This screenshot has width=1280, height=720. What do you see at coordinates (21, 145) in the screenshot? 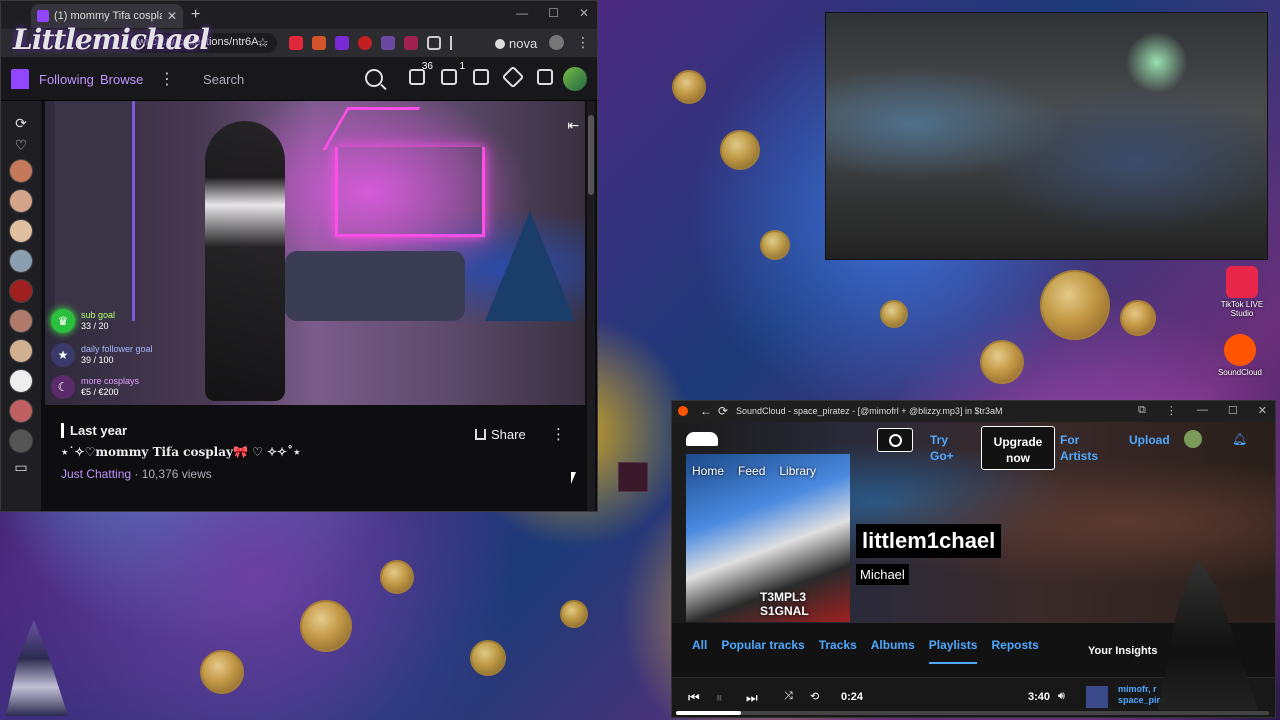
I see `heart-icon: ♡` at bounding box center [21, 145].